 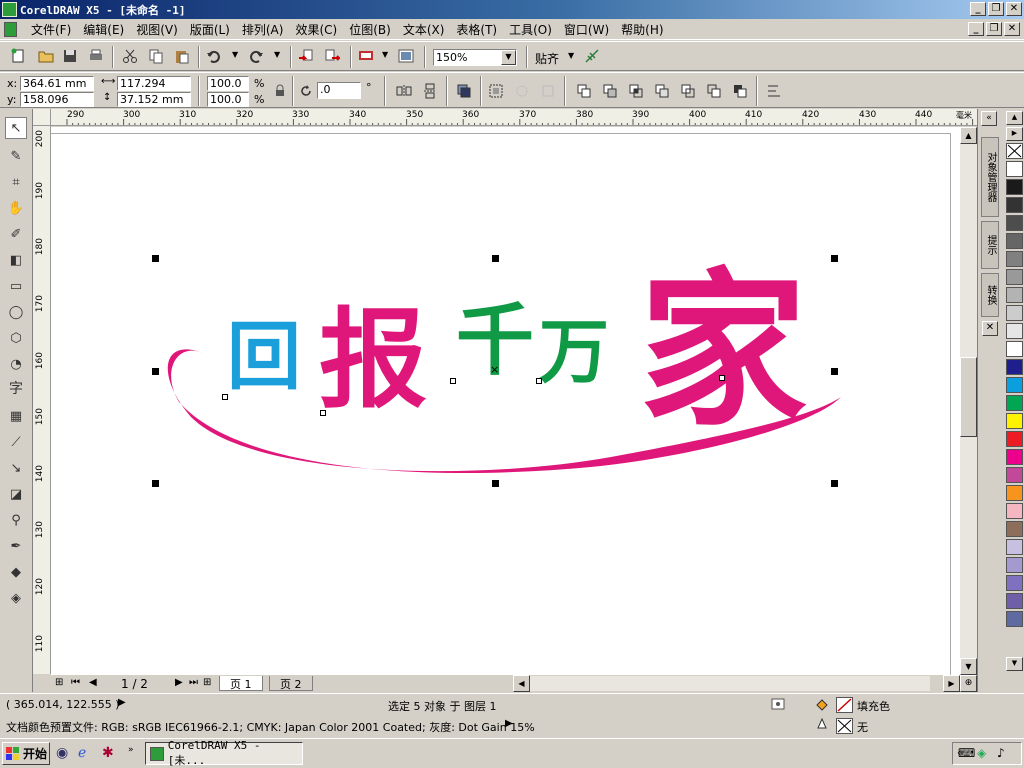 What do you see at coordinates (26, 753) in the screenshot?
I see `start-button: 开始` at bounding box center [26, 753].